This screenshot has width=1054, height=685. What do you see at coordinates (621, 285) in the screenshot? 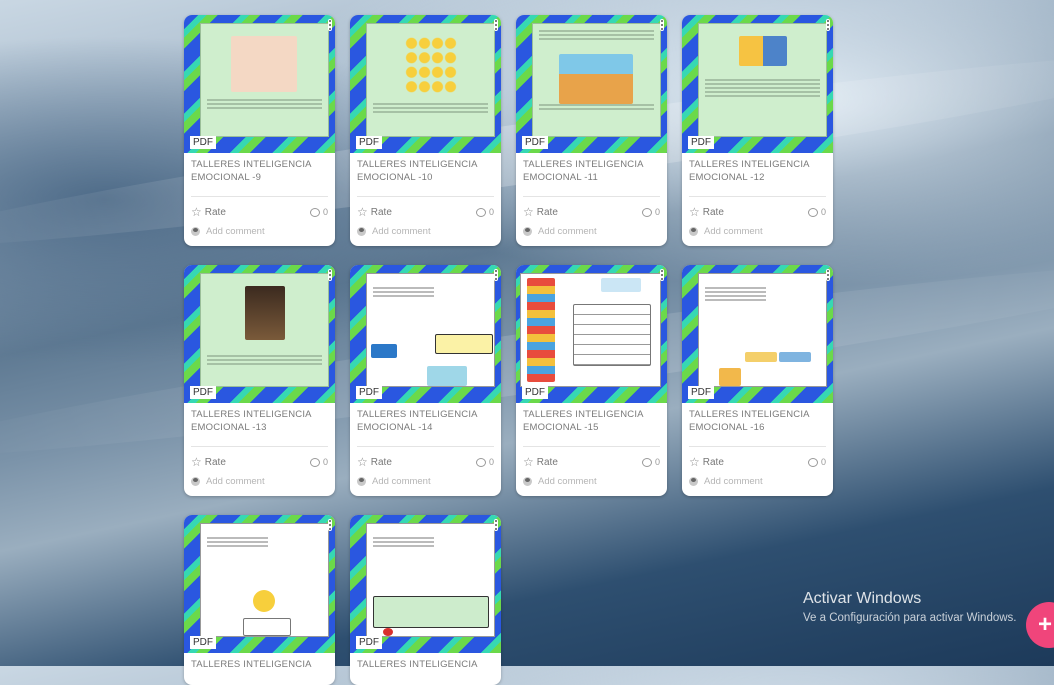
I see `question-bubble` at bounding box center [621, 285].